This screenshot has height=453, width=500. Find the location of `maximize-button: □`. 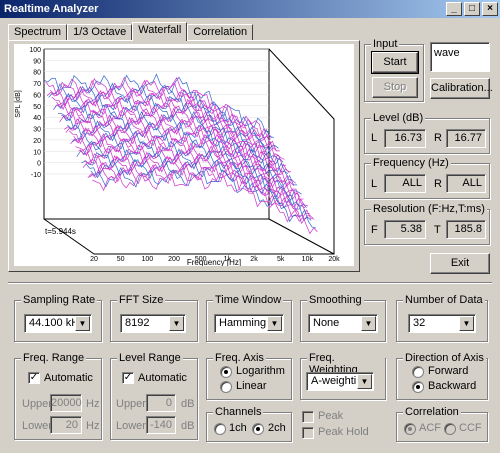

maximize-button: □ is located at coordinates (472, 9).